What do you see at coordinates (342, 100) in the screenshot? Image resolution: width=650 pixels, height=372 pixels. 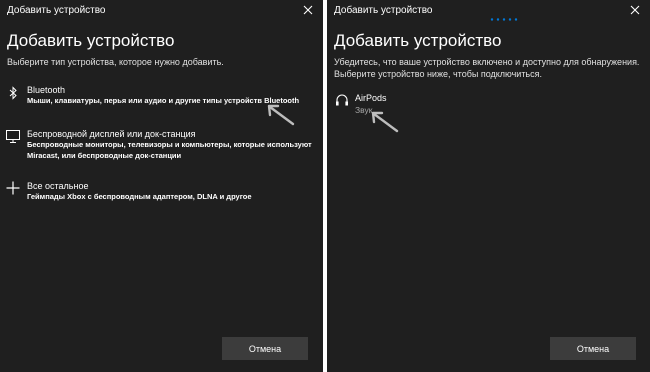 I see `headphones-icon` at bounding box center [342, 100].